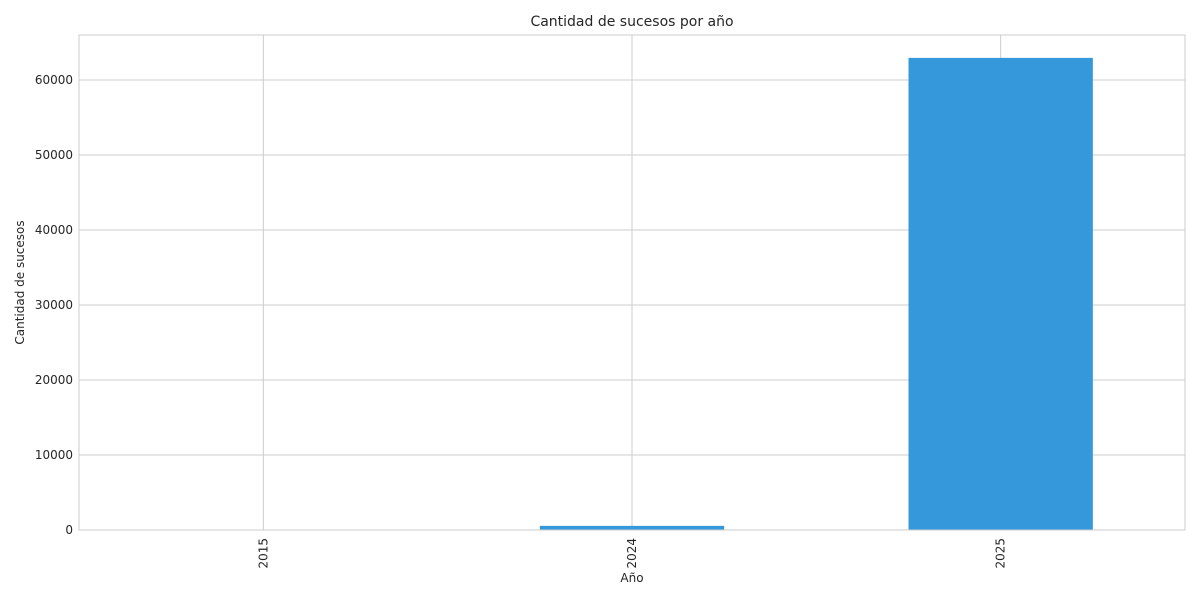 Image resolution: width=1200 pixels, height=600 pixels. Describe the element at coordinates (54, 380) in the screenshot. I see `y-tick-label: 20000` at that location.